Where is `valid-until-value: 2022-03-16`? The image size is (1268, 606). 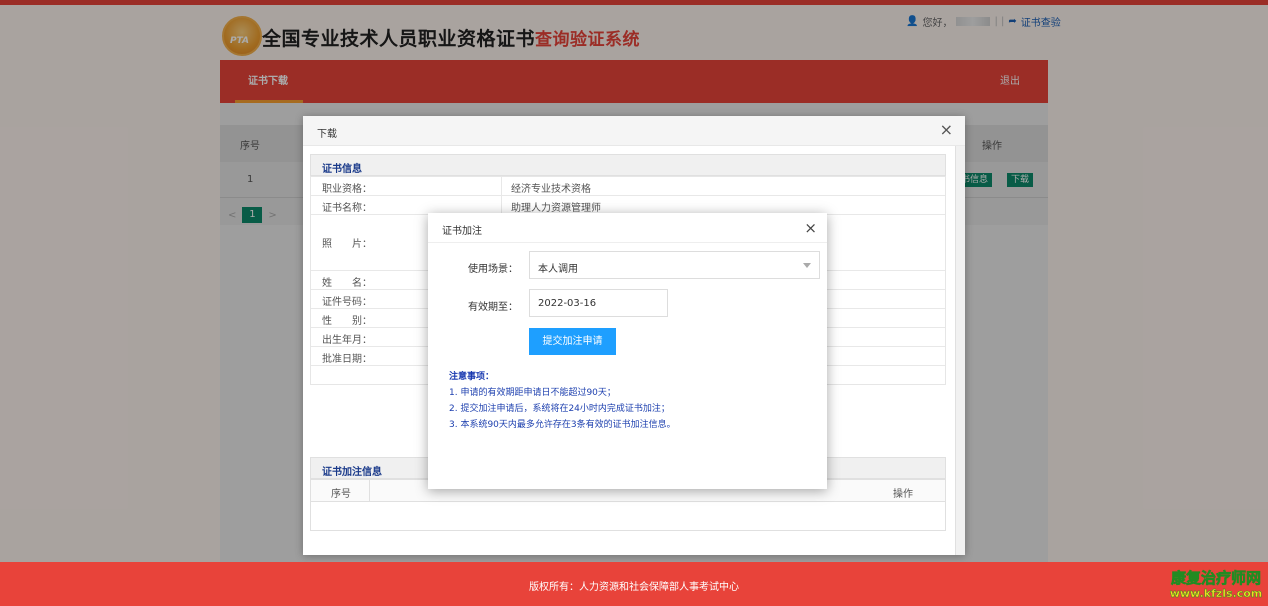
valid-until-value: 2022-03-16 is located at coordinates (567, 303).